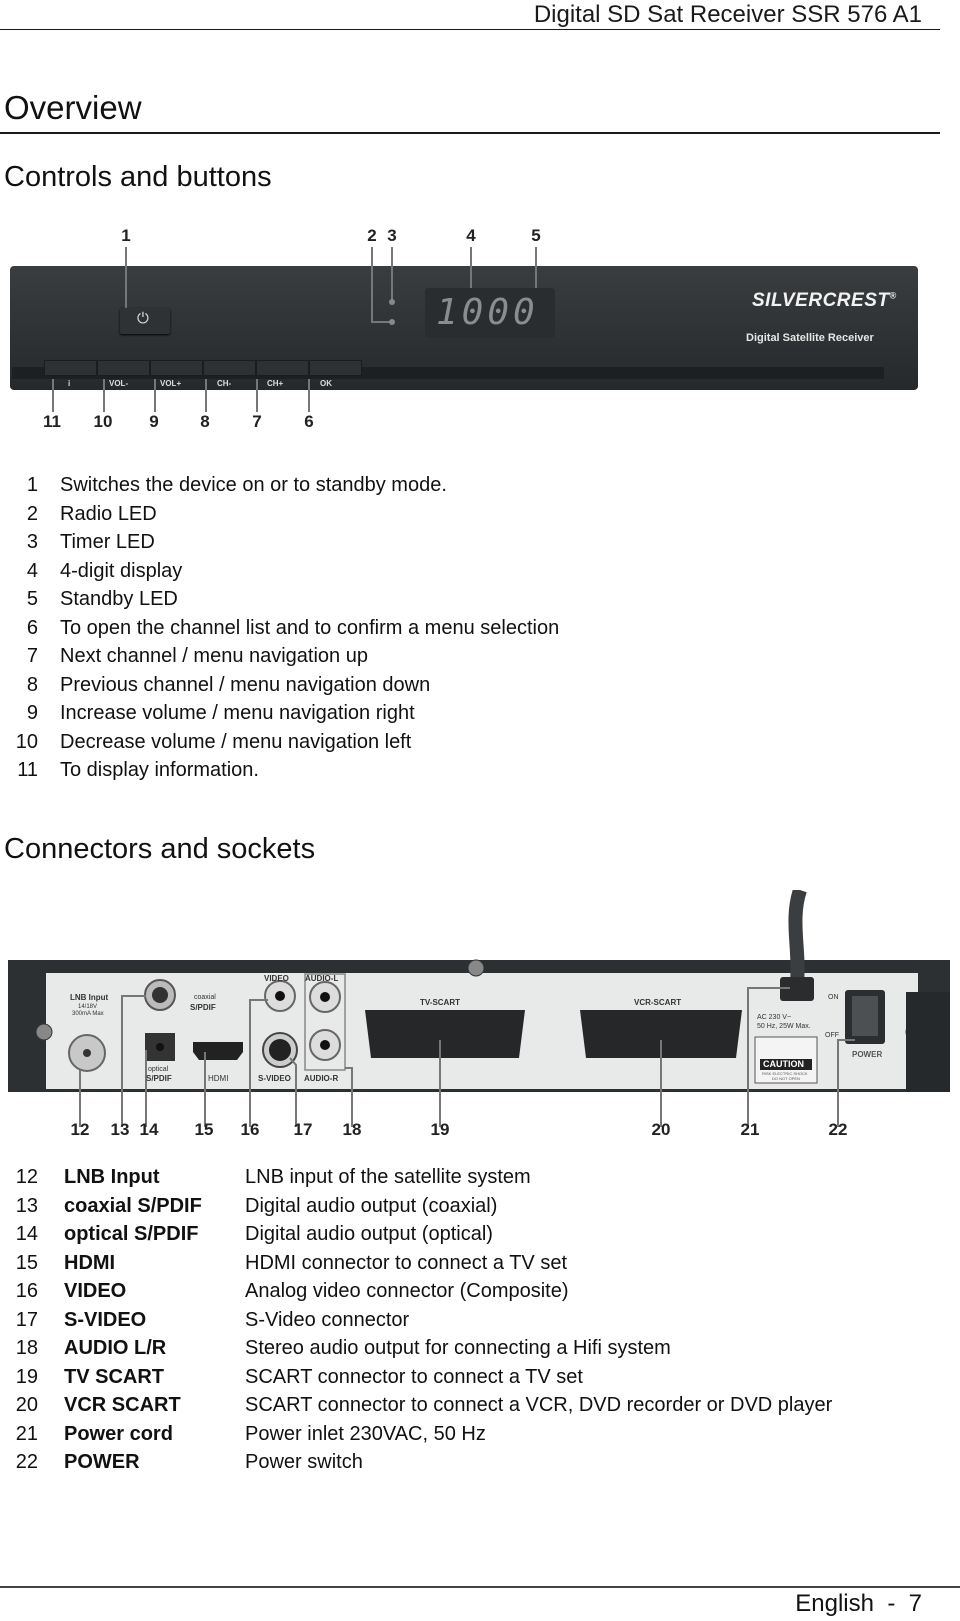 The image size is (960, 1621). I want to click on item-number: 1, so click(32, 485).